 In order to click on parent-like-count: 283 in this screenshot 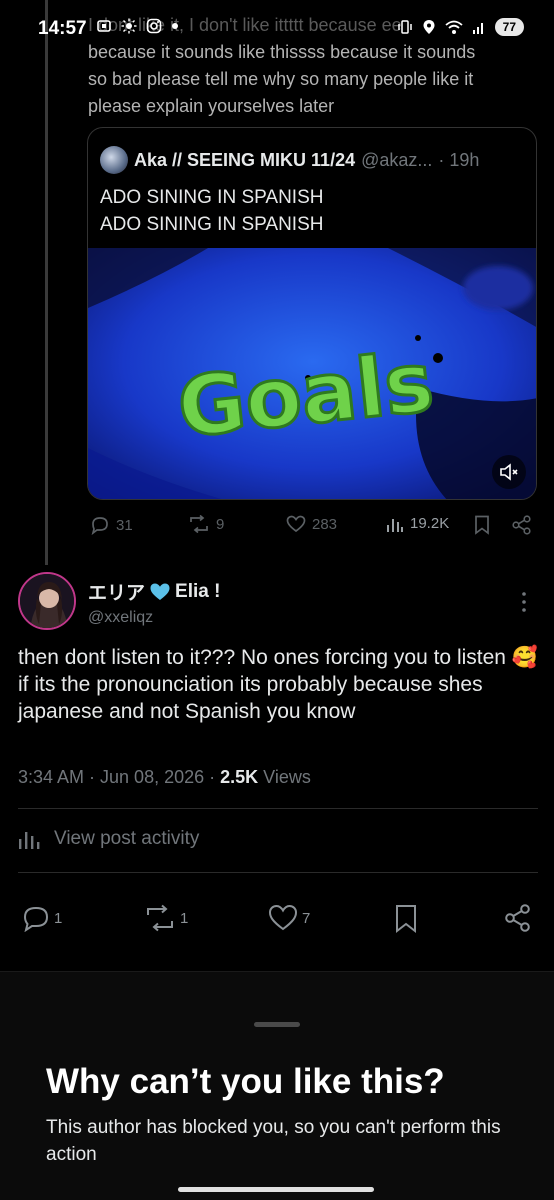, I will do `click(325, 524)`.